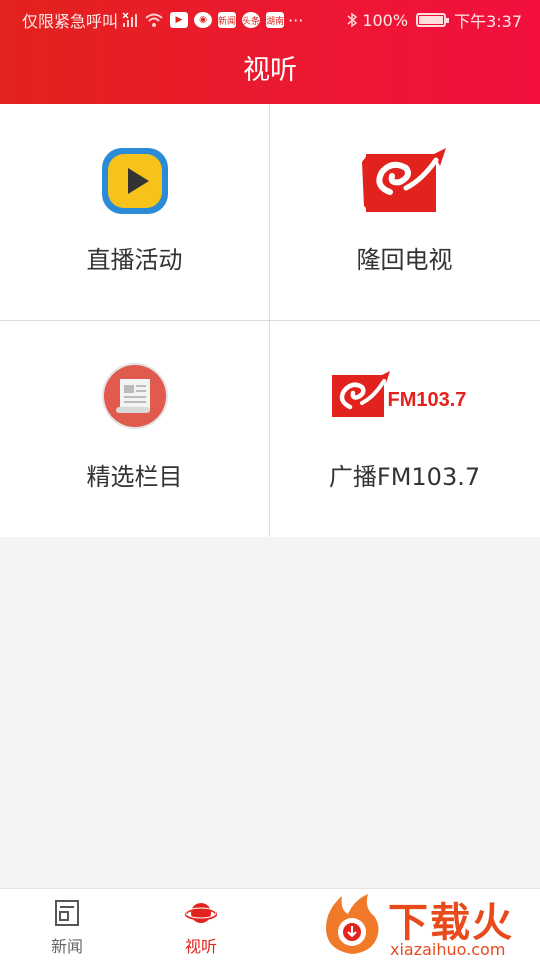  Describe the element at coordinates (429, 925) in the screenshot. I see `watermark-logo: 下载火 xiazaihuo.com` at that location.